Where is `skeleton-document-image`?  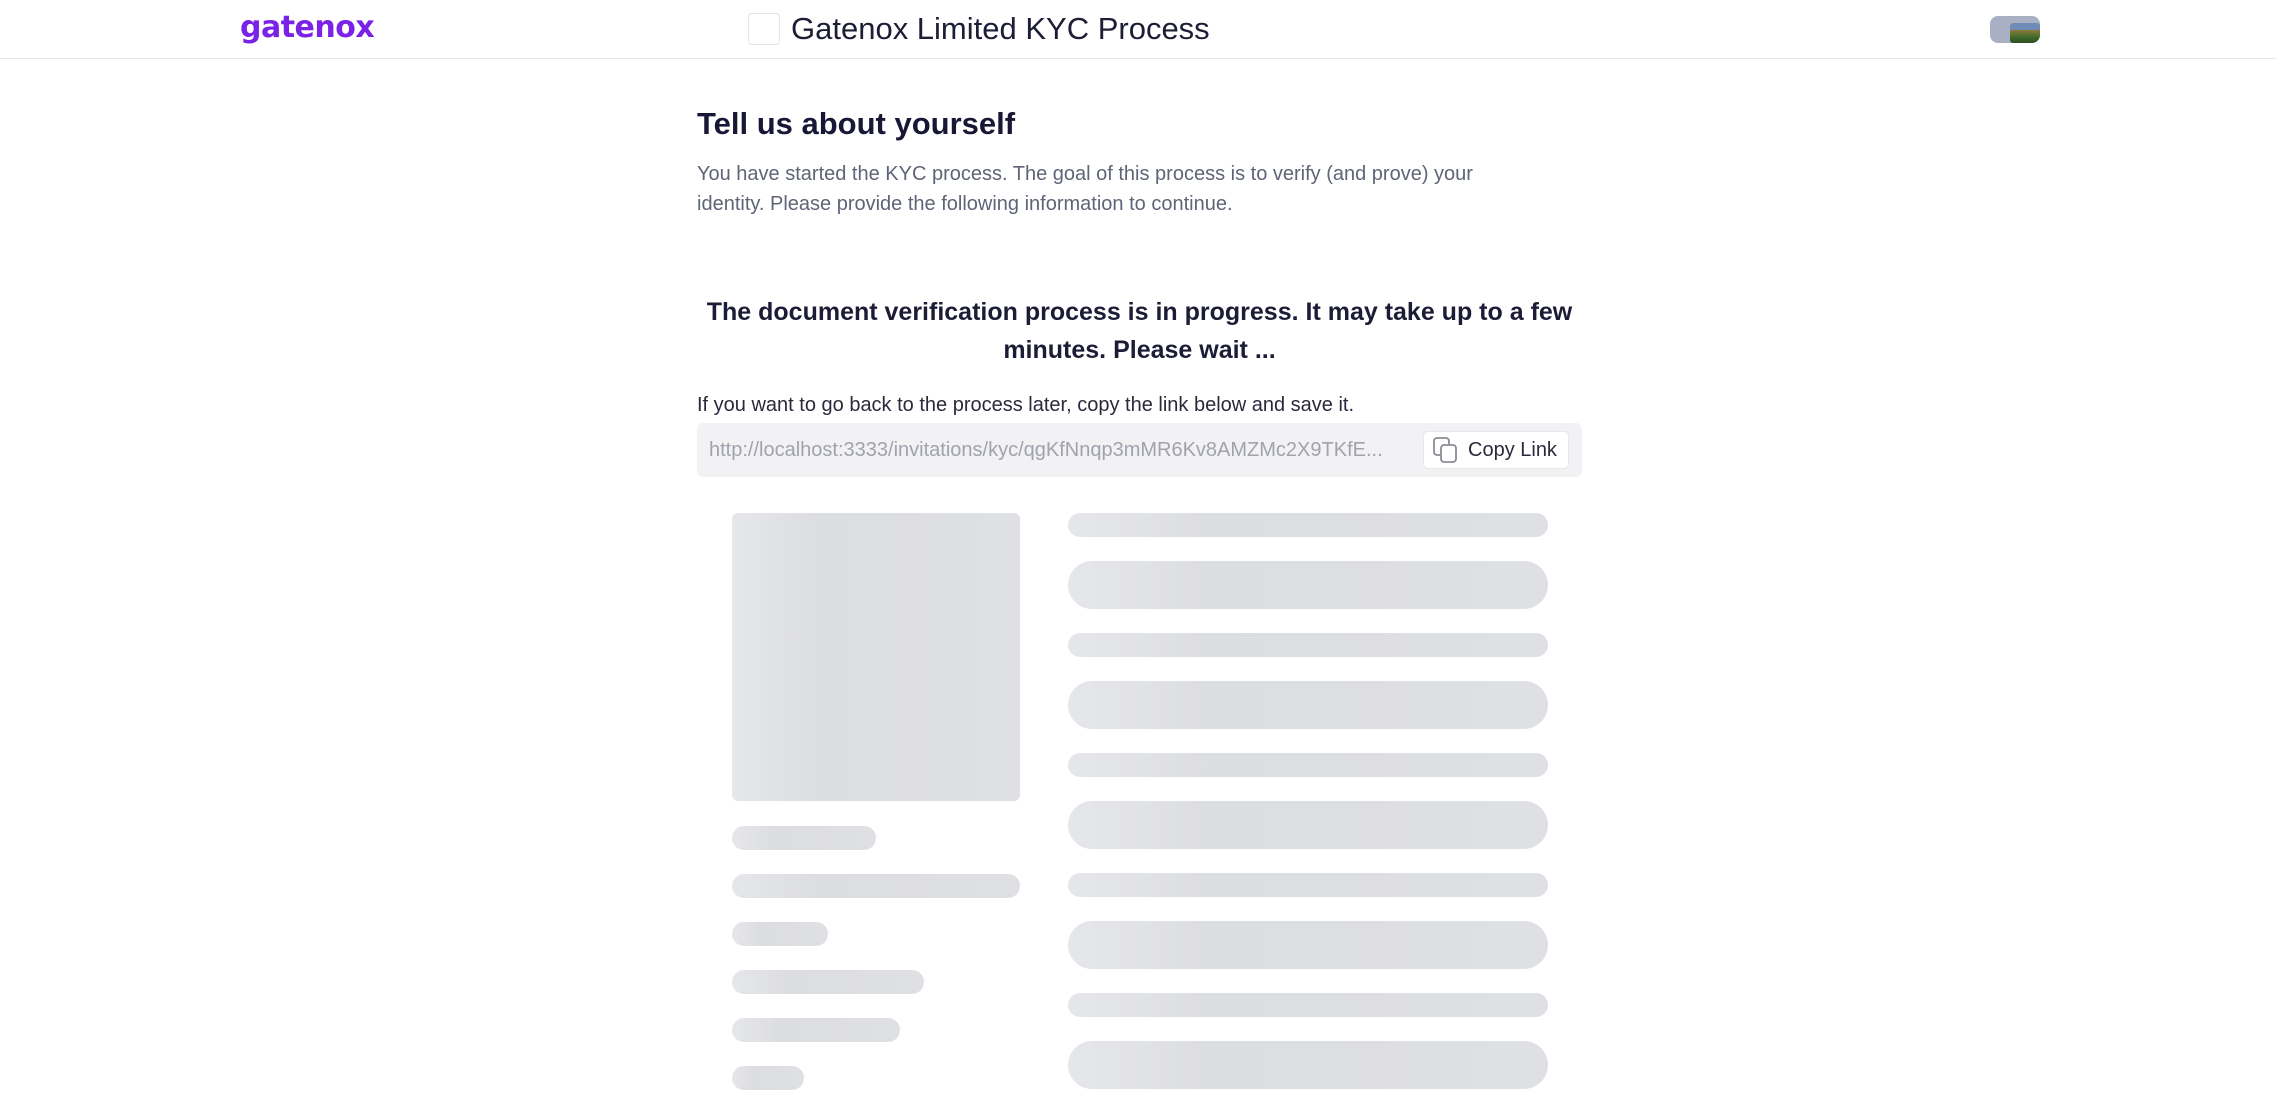 skeleton-document-image is located at coordinates (876, 657).